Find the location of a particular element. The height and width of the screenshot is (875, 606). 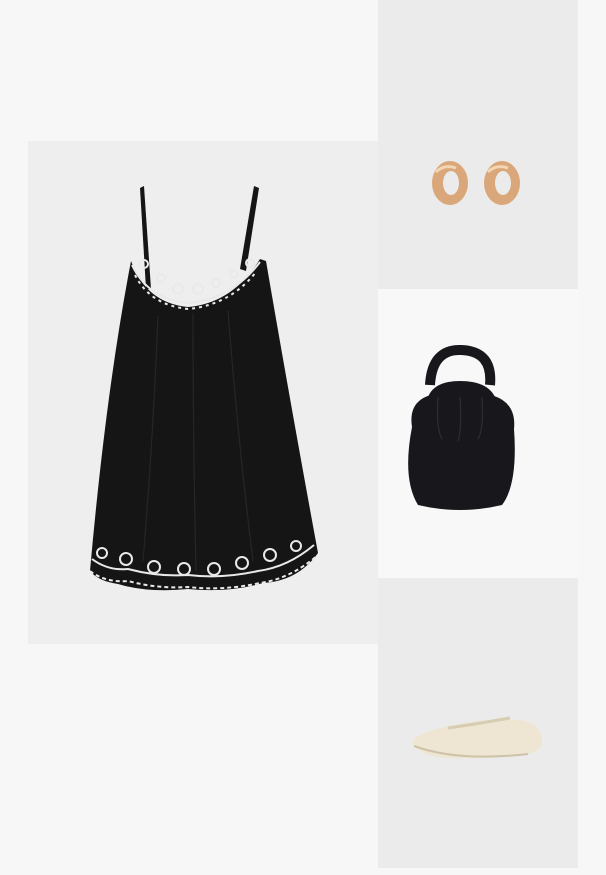

bag-image is located at coordinates (461, 427).